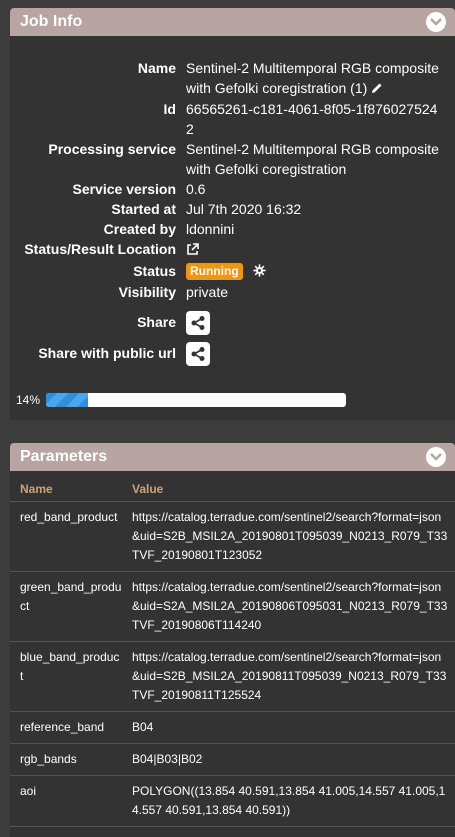  Describe the element at coordinates (70, 676) in the screenshot. I see `param-name: blue_band_product` at that location.